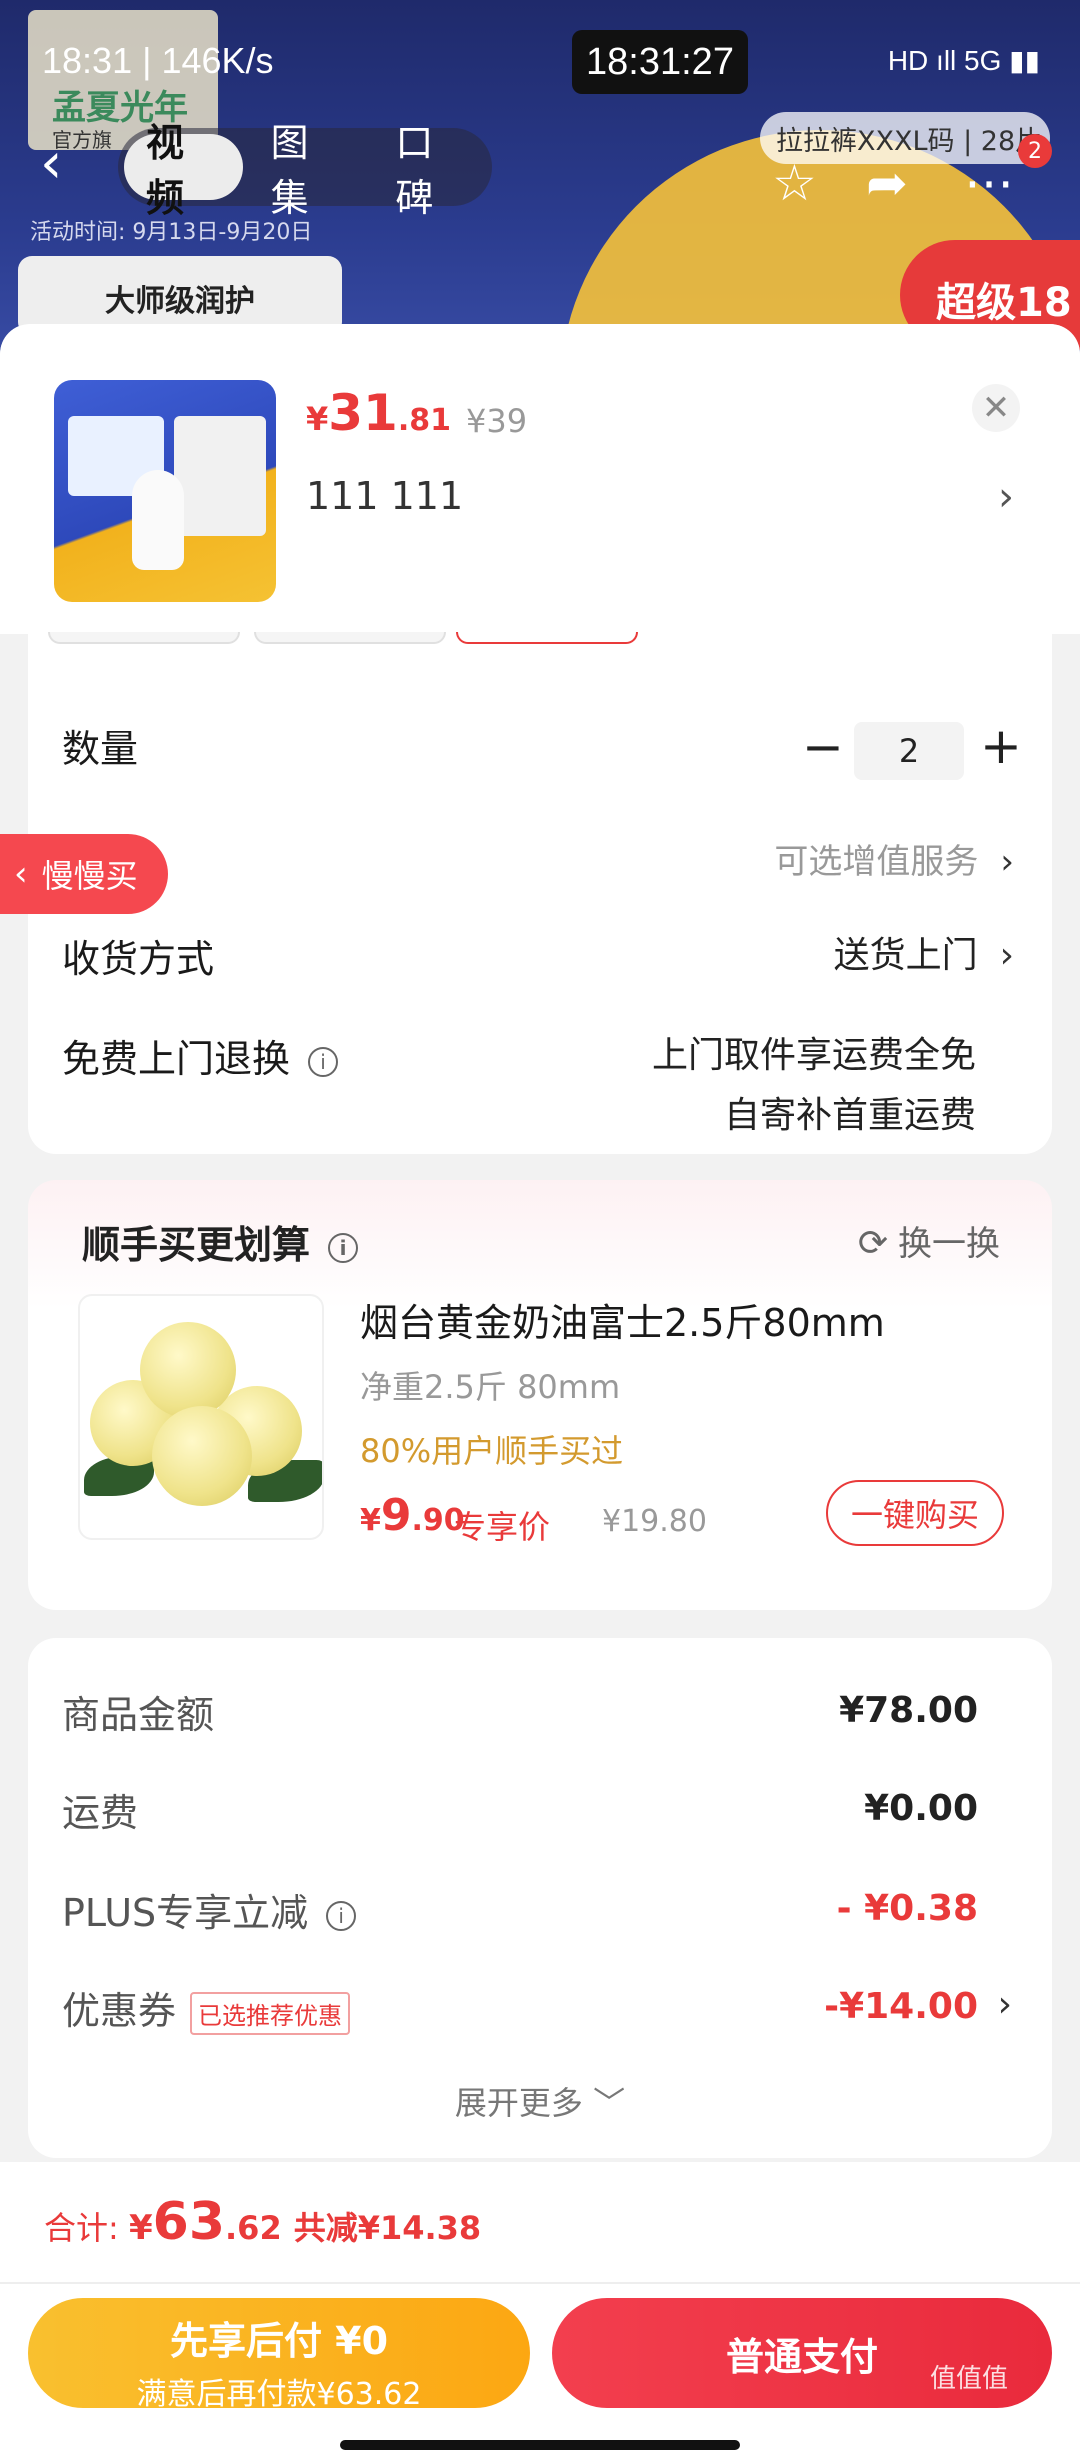 The height and width of the screenshot is (2460, 1080). Describe the element at coordinates (1001, 746) in the screenshot. I see `quantity-increase-button: +` at that location.